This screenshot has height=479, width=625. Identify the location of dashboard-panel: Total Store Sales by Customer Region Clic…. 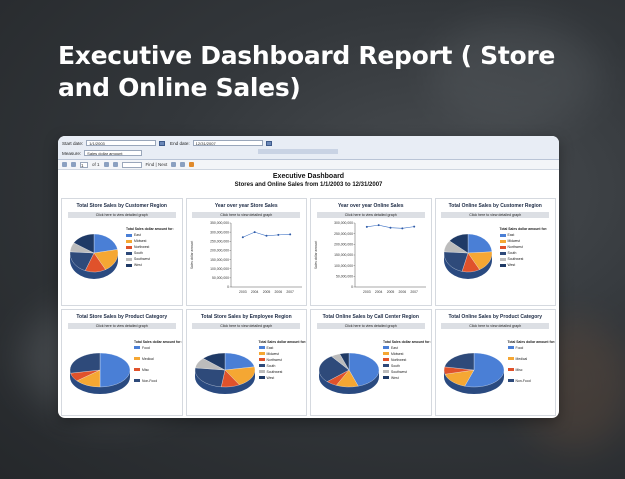
(122, 252).